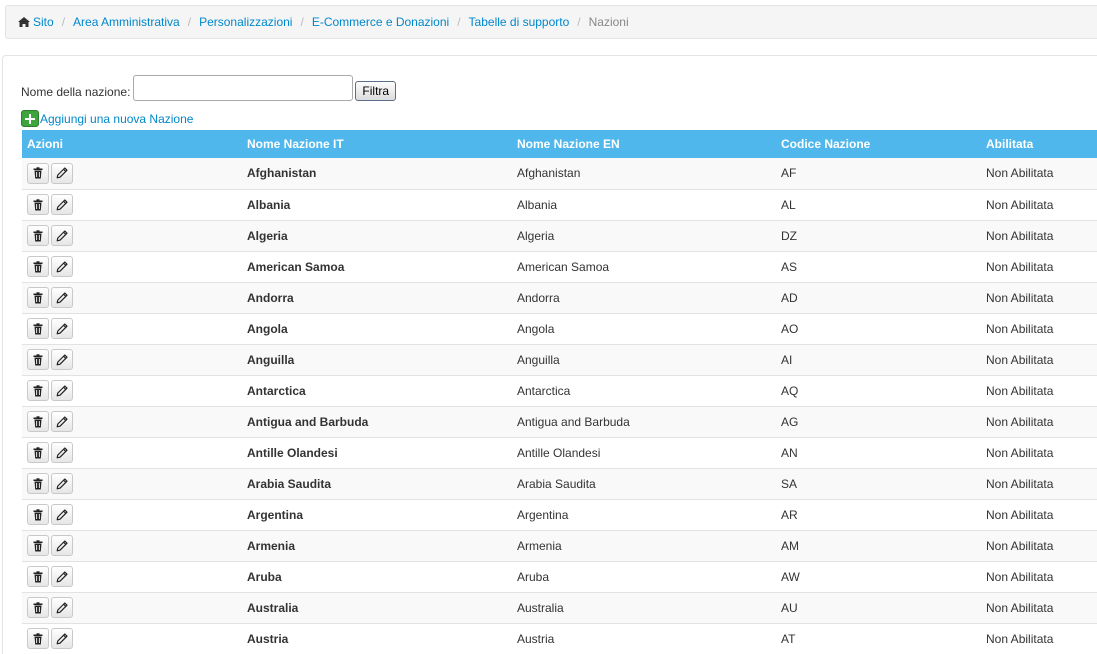 The width and height of the screenshot is (1097, 654). I want to click on cell-nome-en: Australia, so click(644, 607).